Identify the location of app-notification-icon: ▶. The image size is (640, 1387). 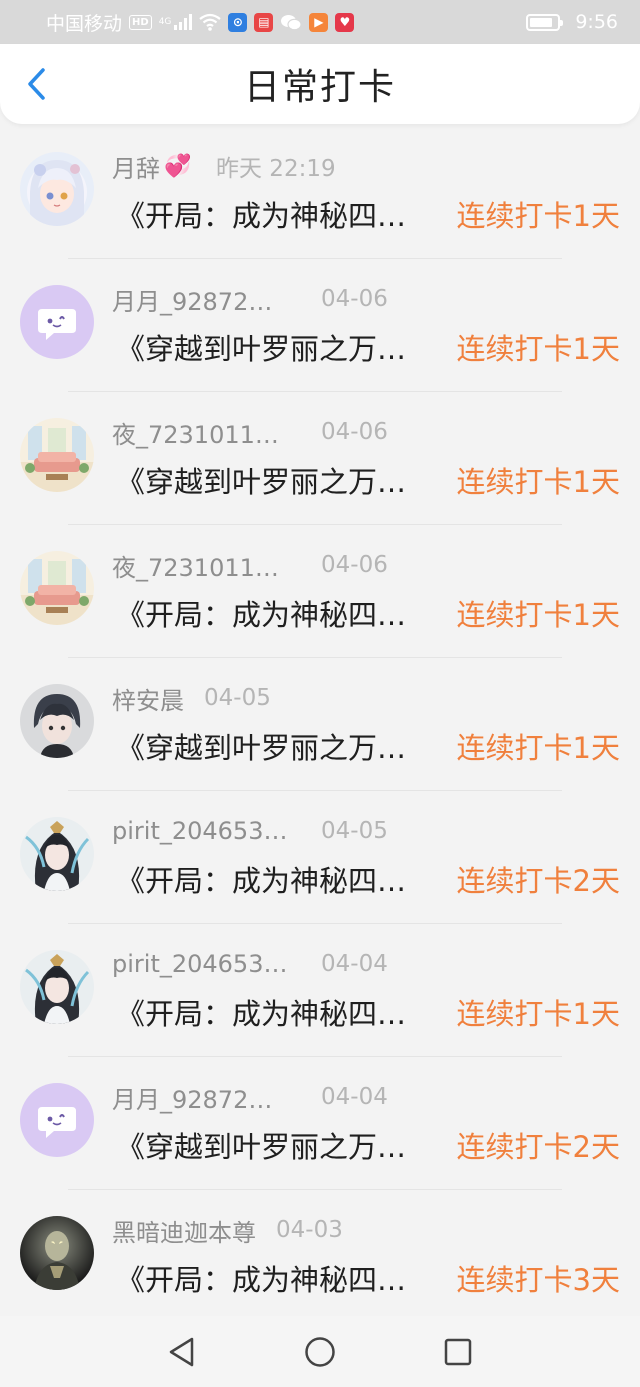
(319, 22).